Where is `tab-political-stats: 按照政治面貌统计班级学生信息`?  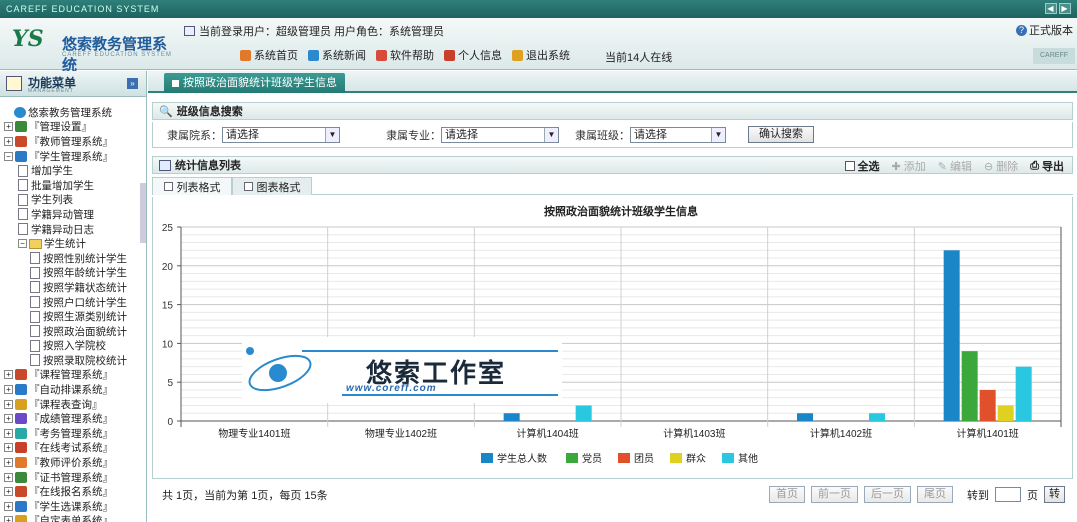
tab-political-stats: 按照政治面貌统计班级学生信息 is located at coordinates (254, 83).